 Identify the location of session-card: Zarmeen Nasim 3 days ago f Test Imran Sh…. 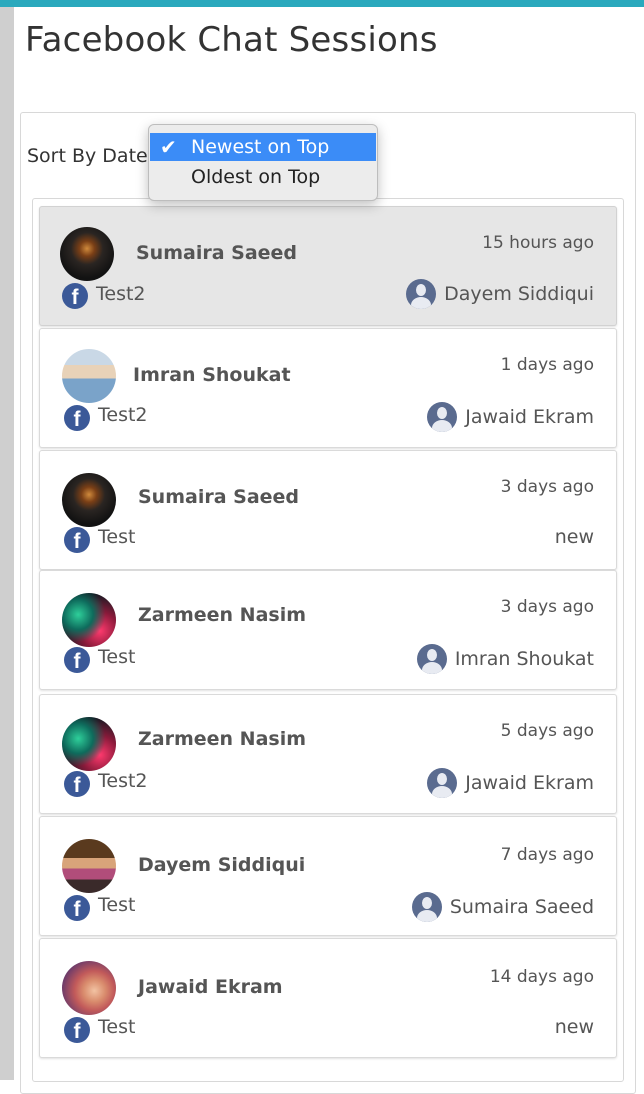
(328, 630).